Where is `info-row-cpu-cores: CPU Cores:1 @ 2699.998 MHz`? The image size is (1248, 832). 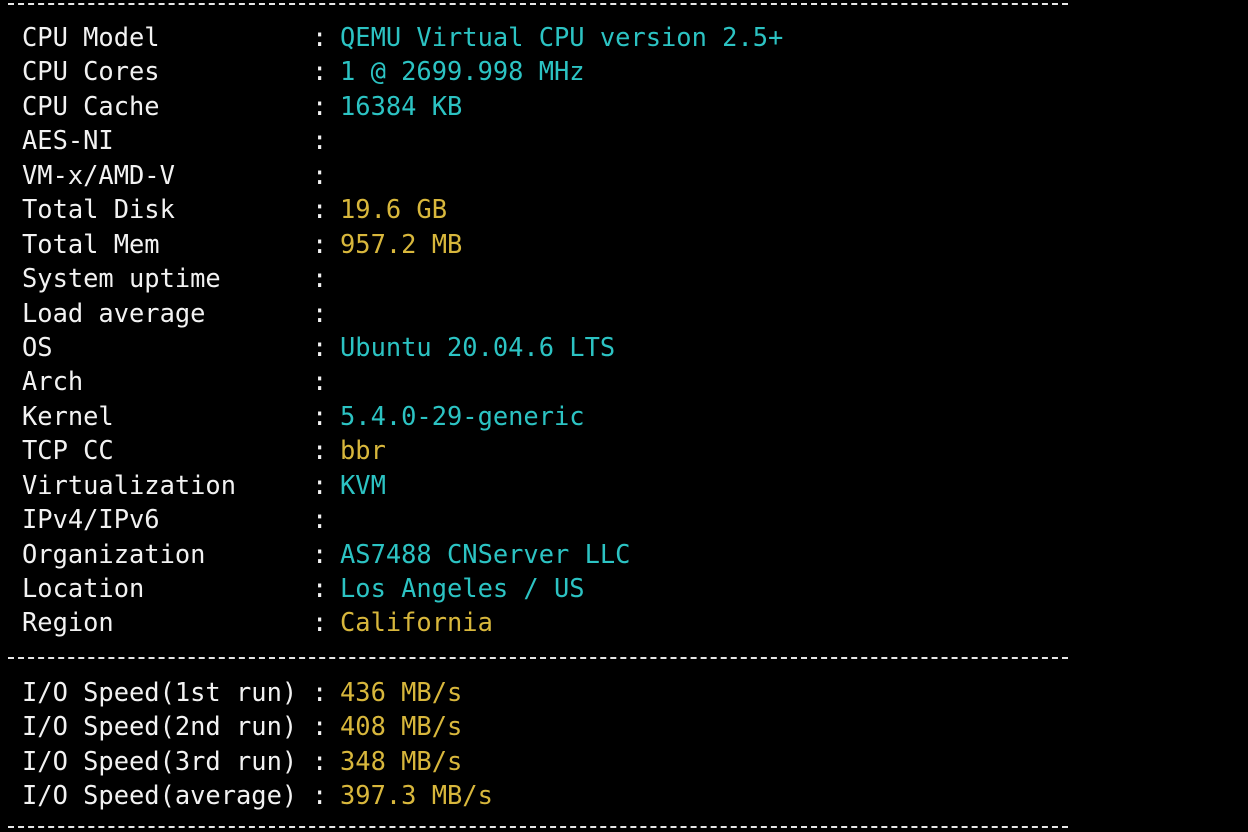
info-row-cpu-cores: CPU Cores:1 @ 2699.998 MHz is located at coordinates (402, 71).